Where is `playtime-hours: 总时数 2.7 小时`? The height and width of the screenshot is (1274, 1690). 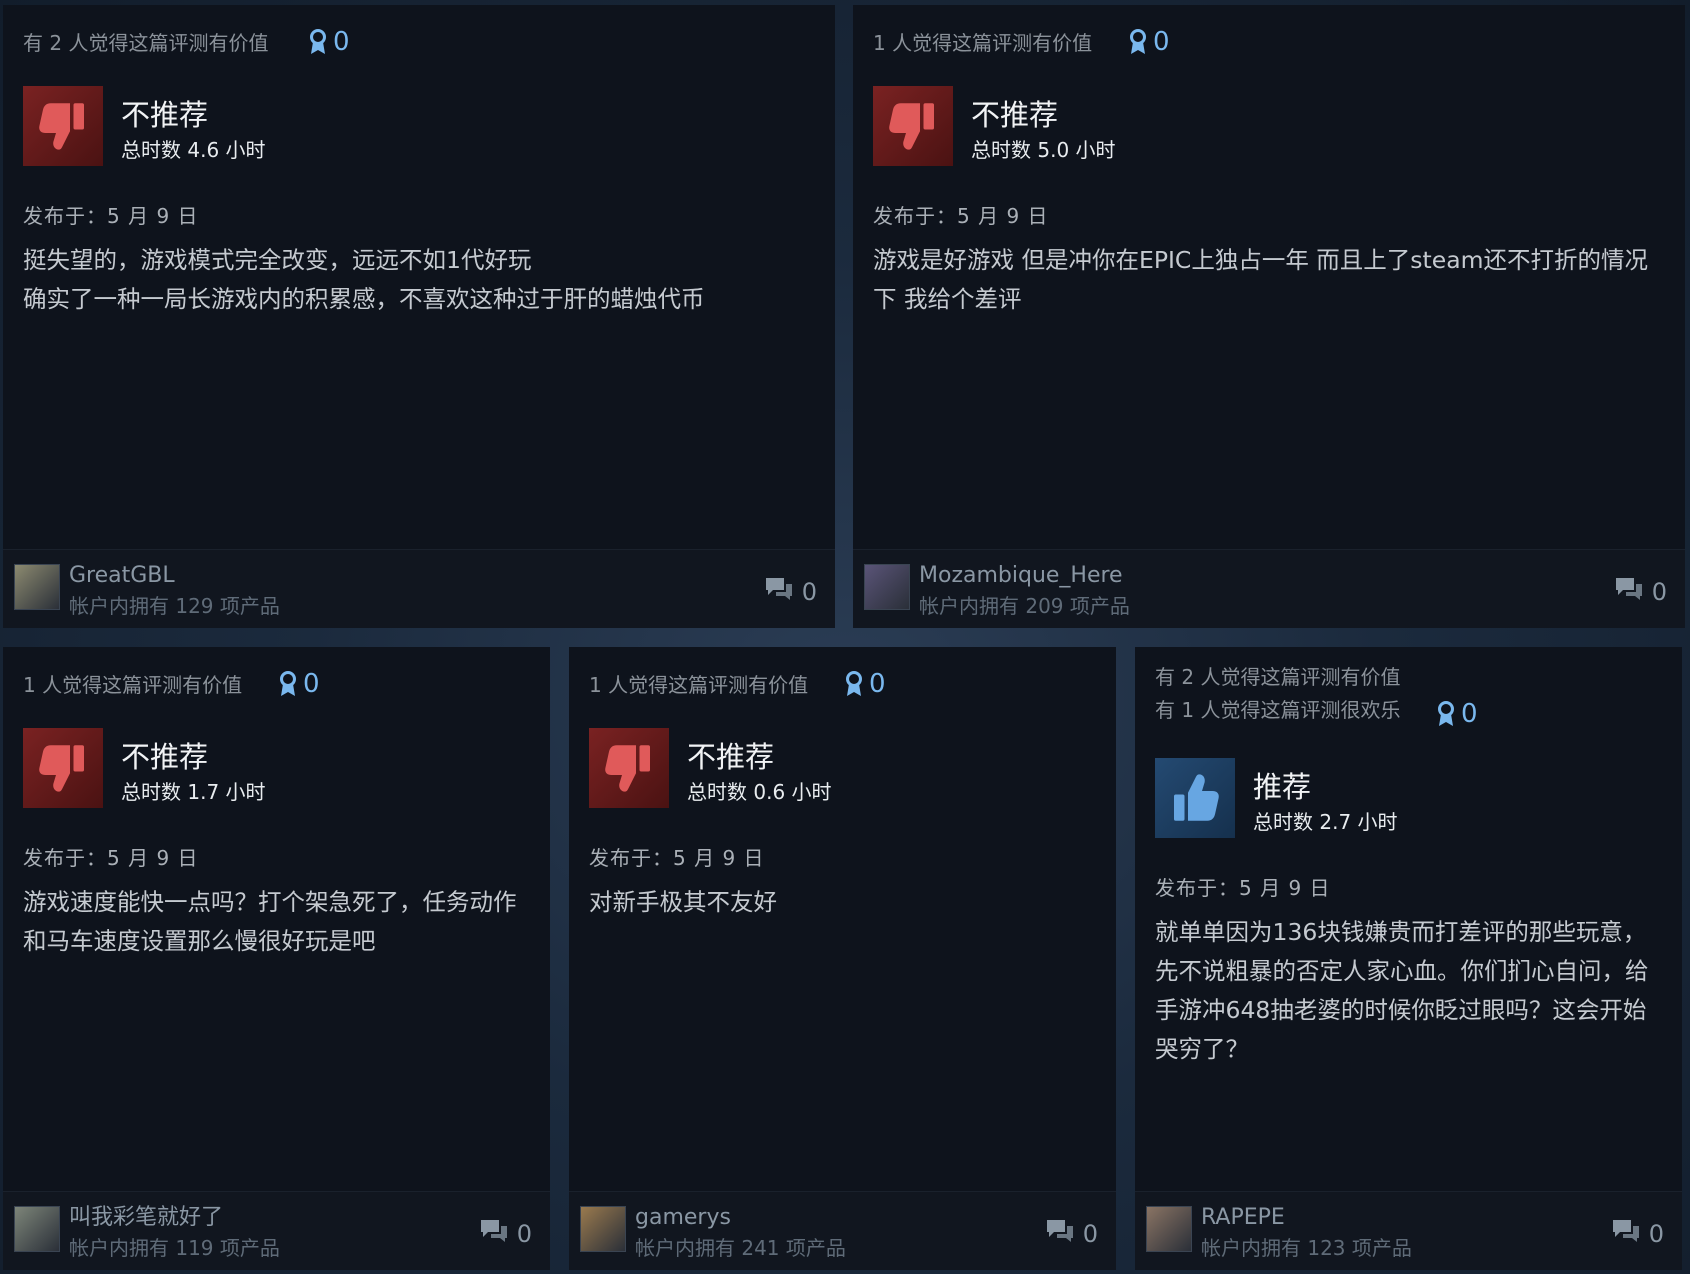
playtime-hours: 总时数 2.7 小时 is located at coordinates (1325, 822).